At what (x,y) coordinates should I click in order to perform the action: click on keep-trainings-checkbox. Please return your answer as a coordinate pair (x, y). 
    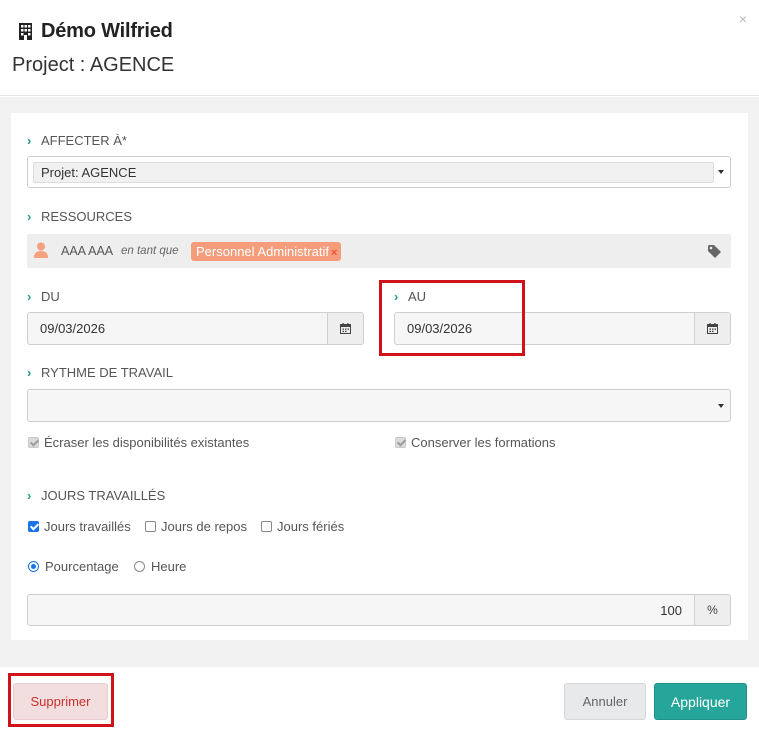
    Looking at the image, I should click on (400, 442).